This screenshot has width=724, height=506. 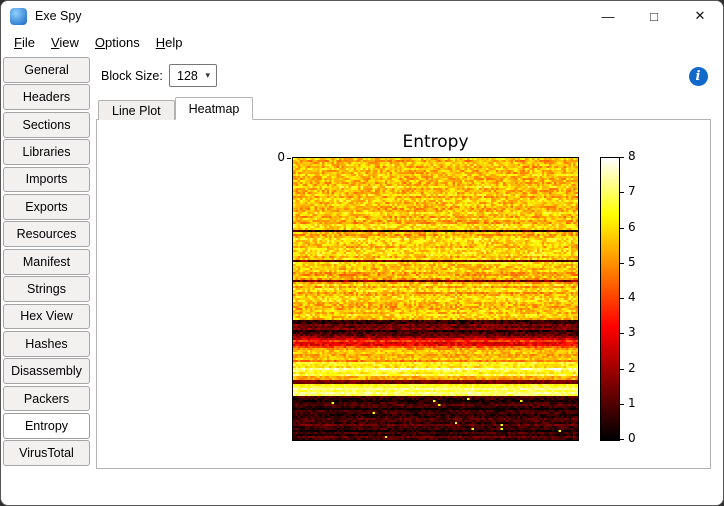 What do you see at coordinates (632, 261) in the screenshot?
I see `colorbar-tick-label: 5` at bounding box center [632, 261].